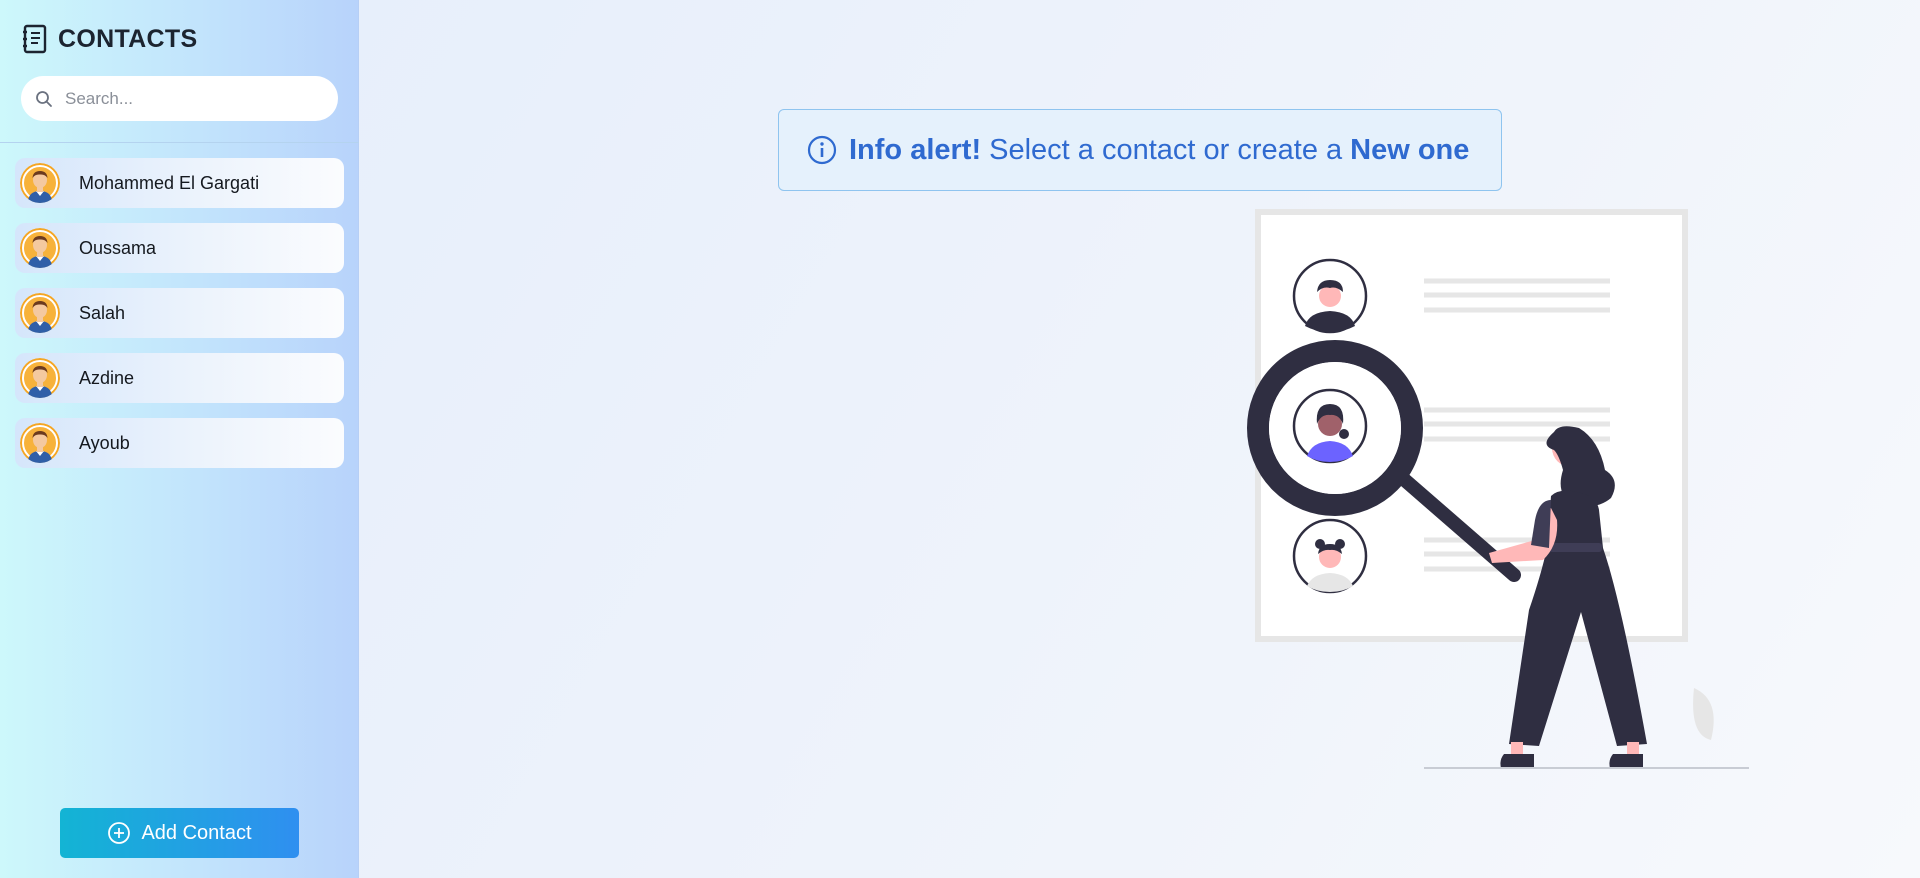 This screenshot has height=878, width=1920. Describe the element at coordinates (44, 98) in the screenshot. I see `search-icon` at that location.